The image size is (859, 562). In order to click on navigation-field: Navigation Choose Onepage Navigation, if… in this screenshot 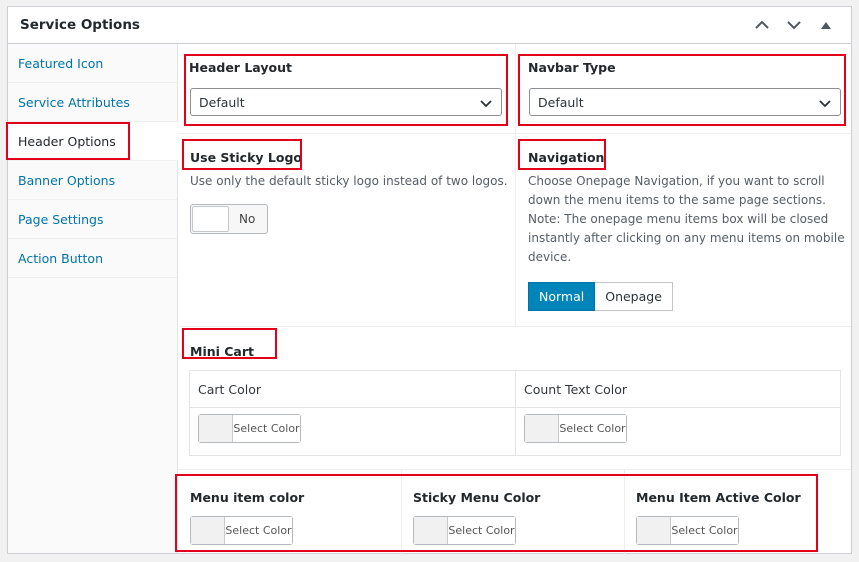, I will do `click(683, 230)`.